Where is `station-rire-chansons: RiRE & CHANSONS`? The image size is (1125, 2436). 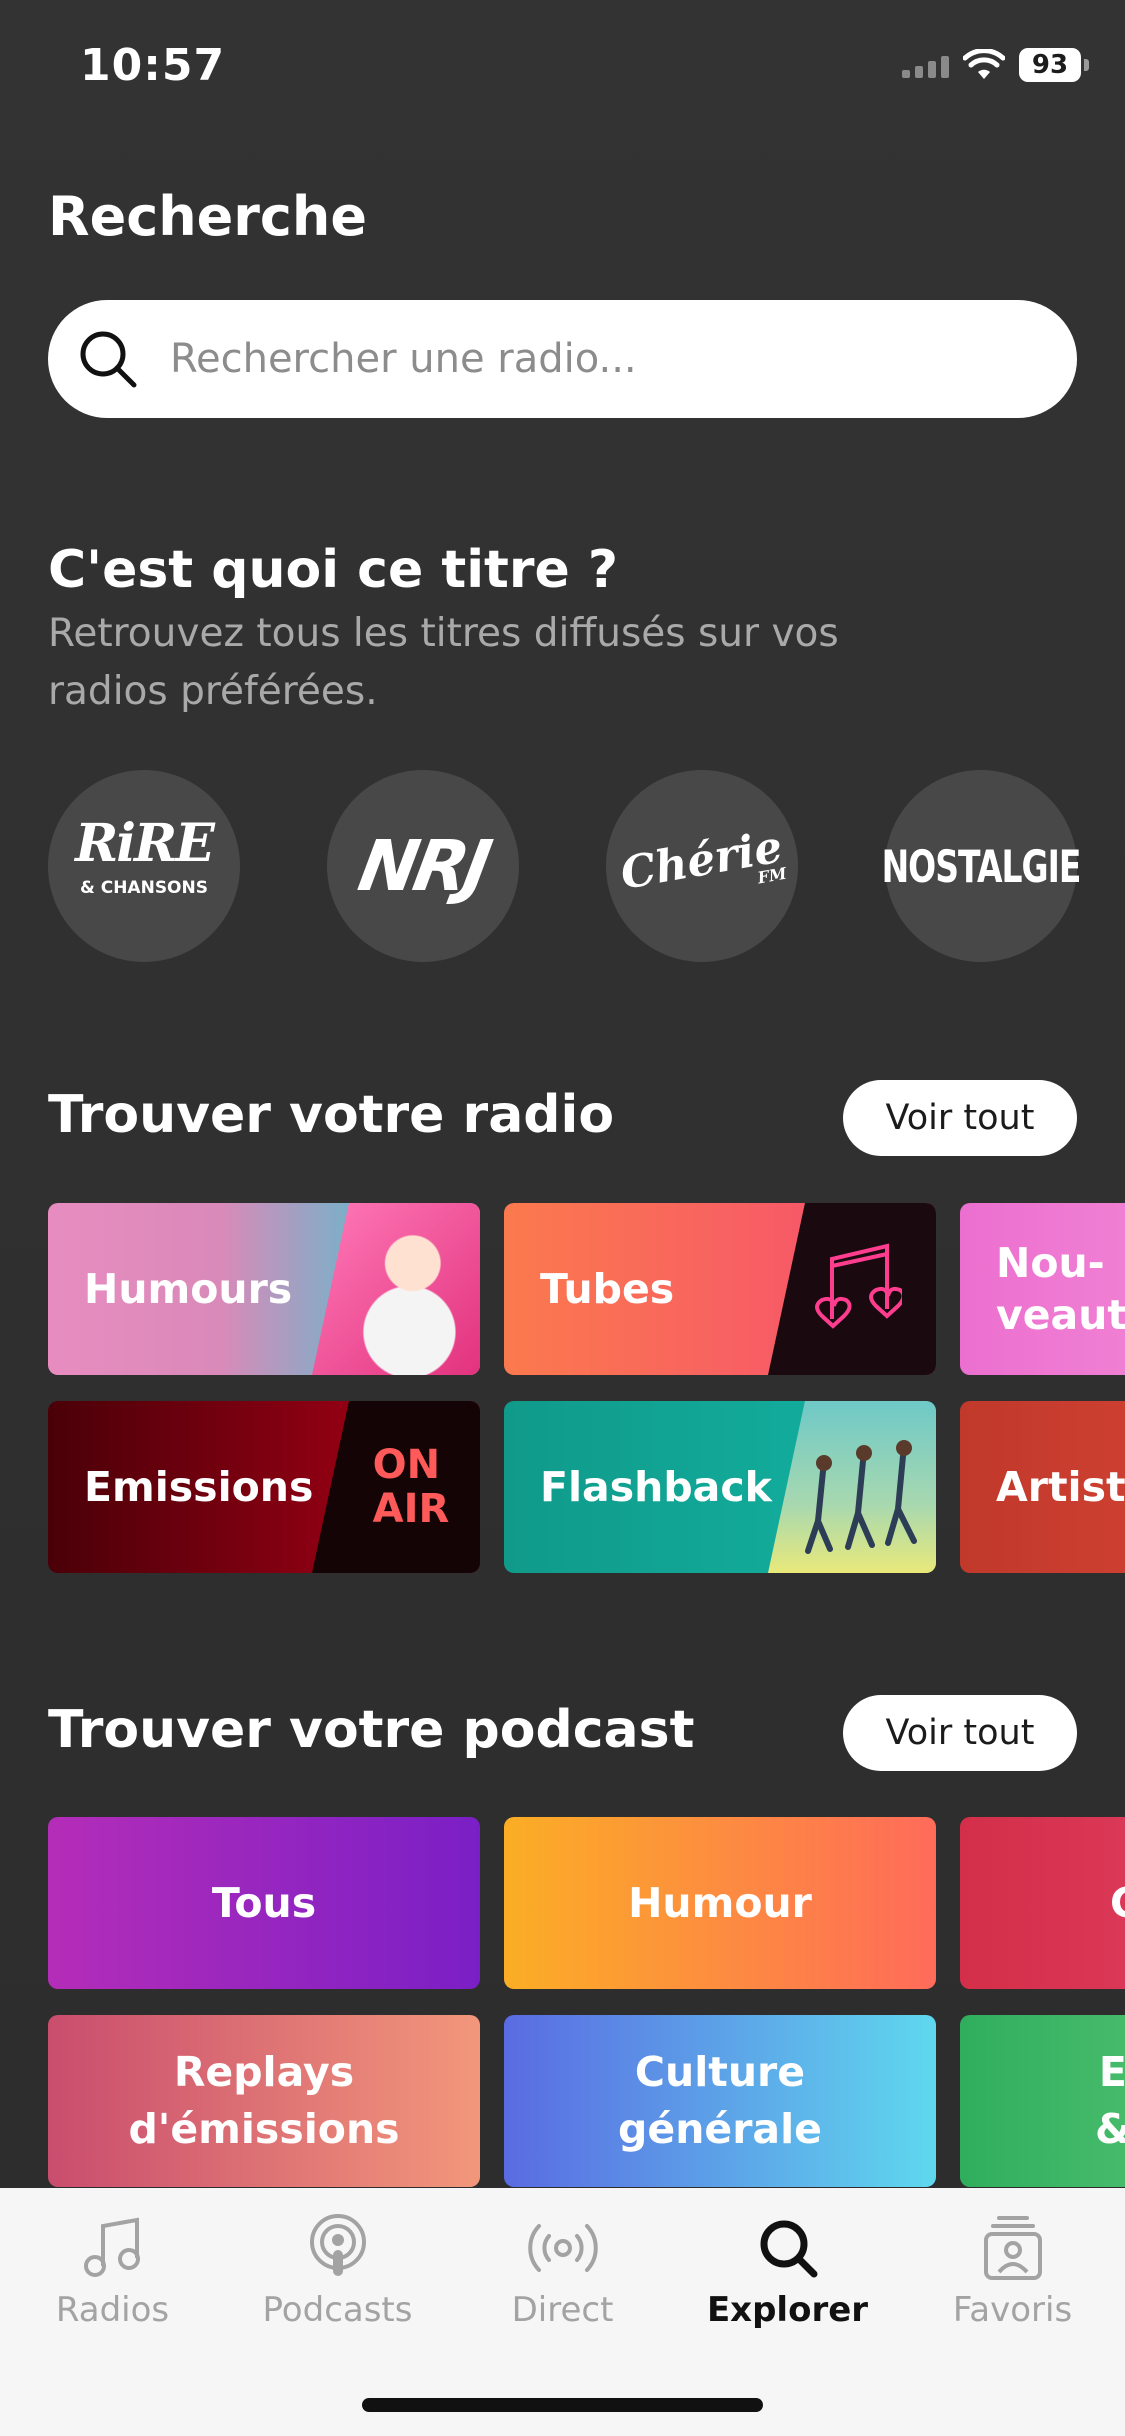 station-rire-chansons: RiRE & CHANSONS is located at coordinates (144, 866).